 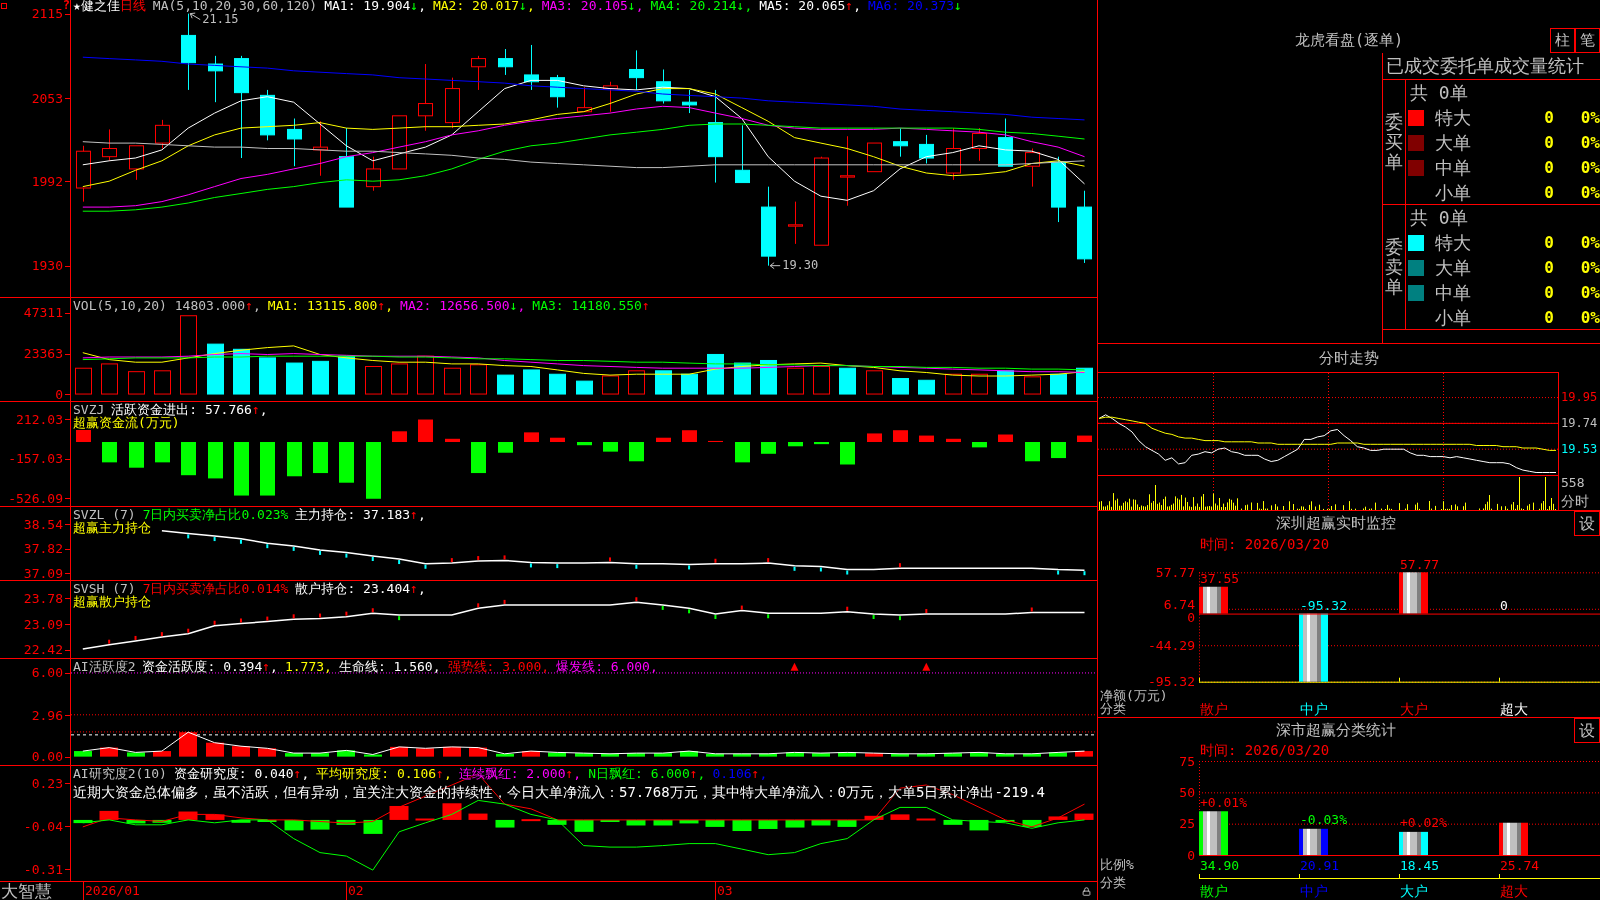 I want to click on axis-label: 23.78, so click(x=43, y=598).